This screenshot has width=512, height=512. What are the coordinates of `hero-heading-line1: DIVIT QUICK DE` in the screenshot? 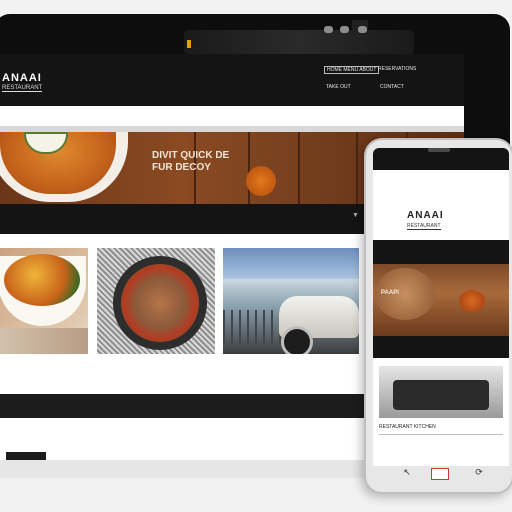 It's located at (191, 155).